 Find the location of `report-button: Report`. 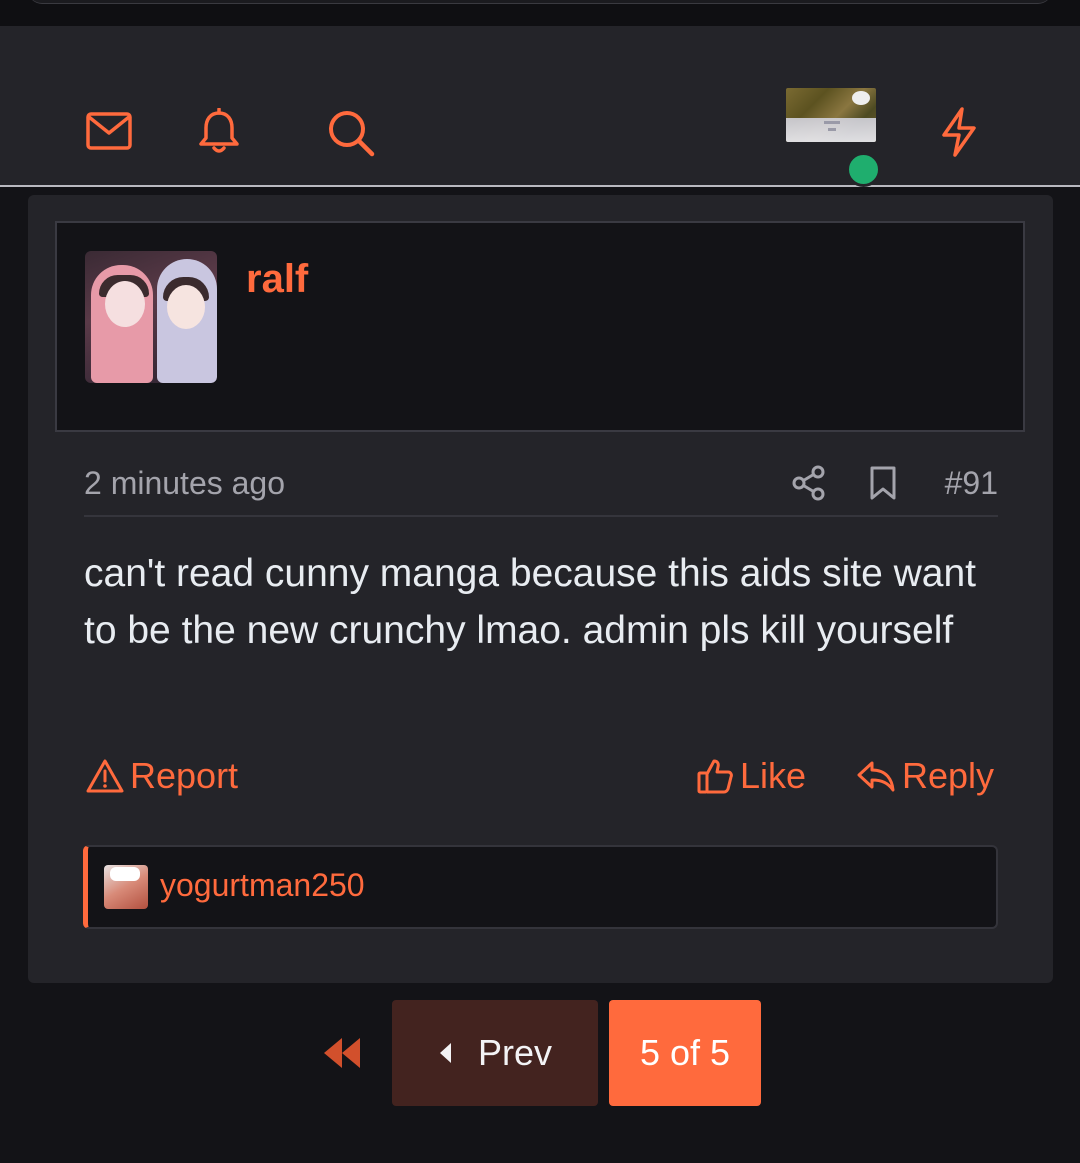

report-button: Report is located at coordinates (162, 776).